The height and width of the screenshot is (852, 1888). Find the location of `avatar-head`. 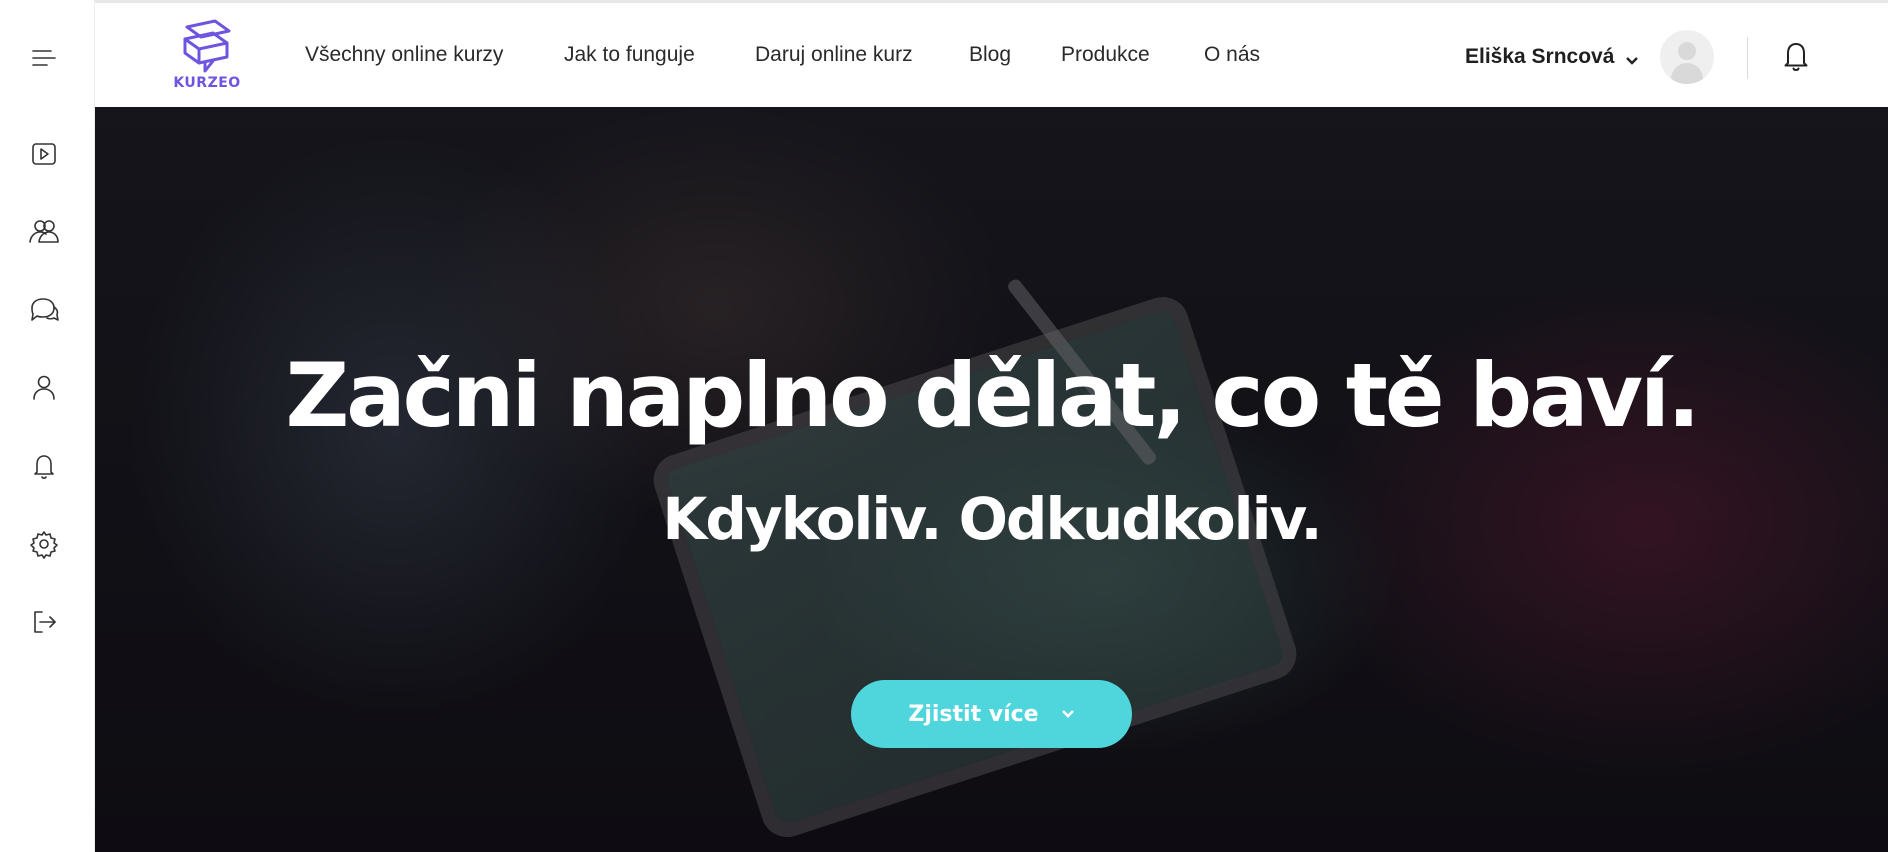

avatar-head is located at coordinates (1687, 51).